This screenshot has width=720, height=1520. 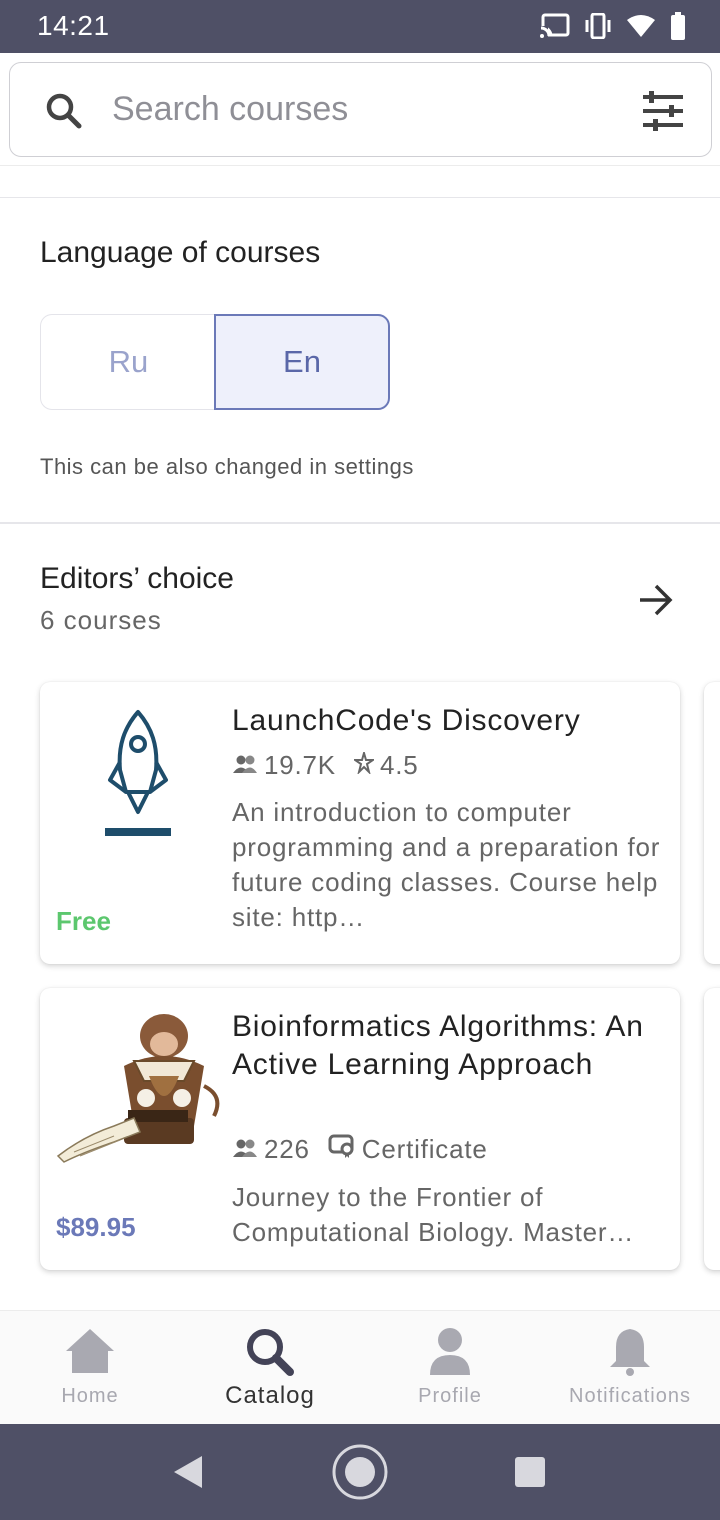 I want to click on nav-item-profile: Profile, so click(x=450, y=1368).